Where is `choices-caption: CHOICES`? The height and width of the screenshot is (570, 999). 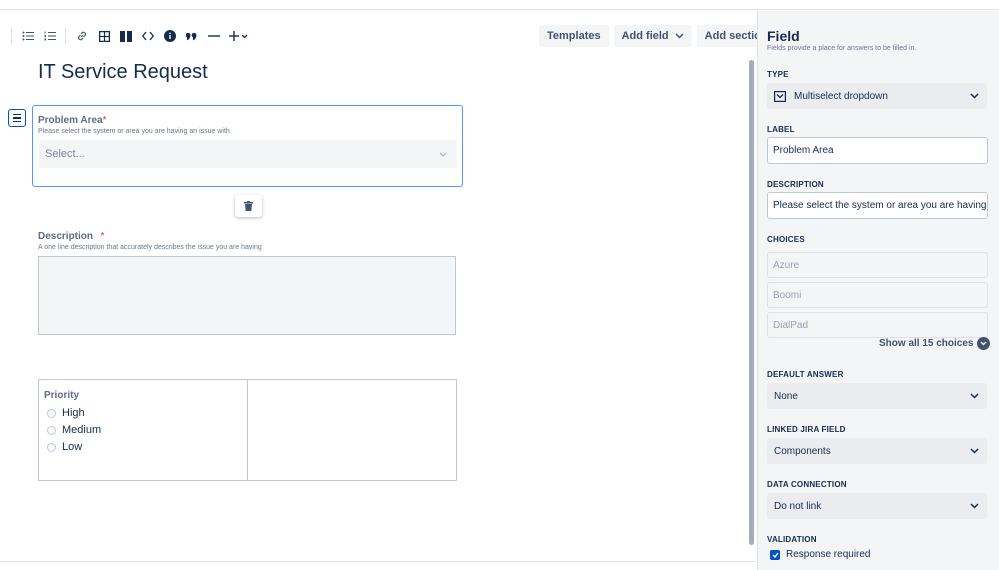 choices-caption: CHOICES is located at coordinates (786, 239).